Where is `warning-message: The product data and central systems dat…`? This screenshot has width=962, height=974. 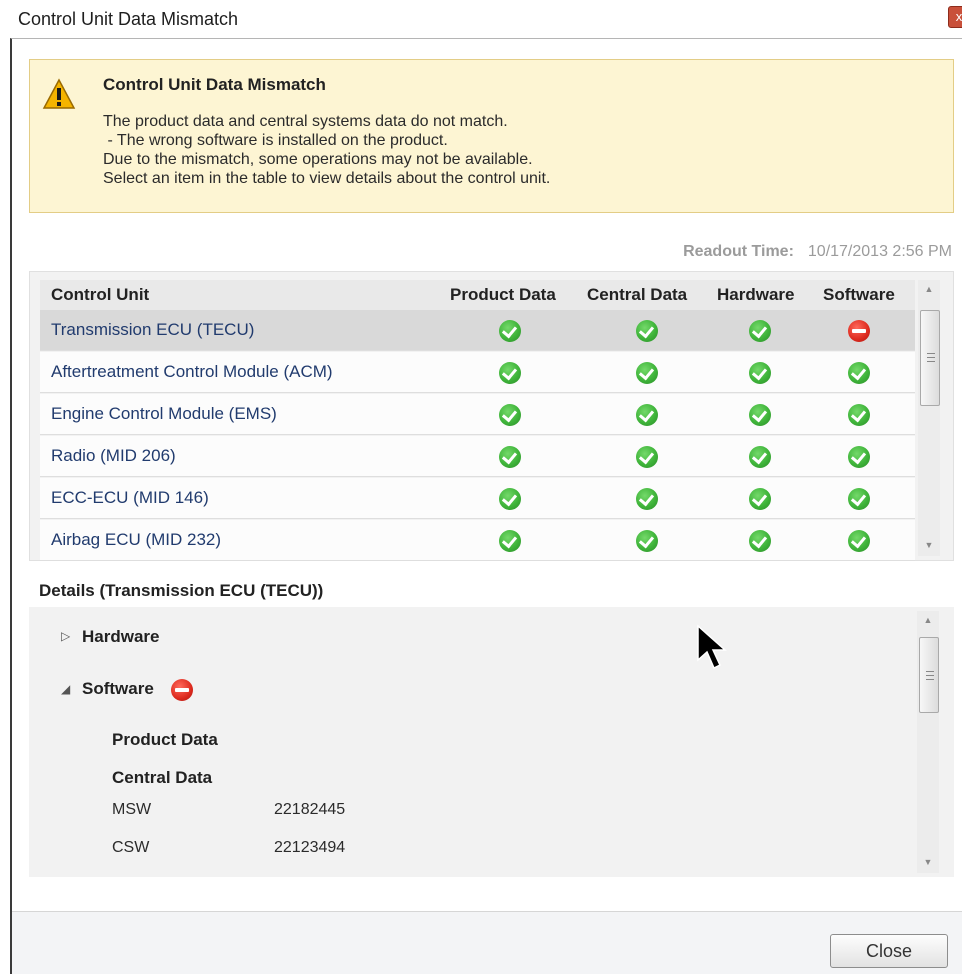 warning-message: The product data and central systems dat… is located at coordinates (326, 150).